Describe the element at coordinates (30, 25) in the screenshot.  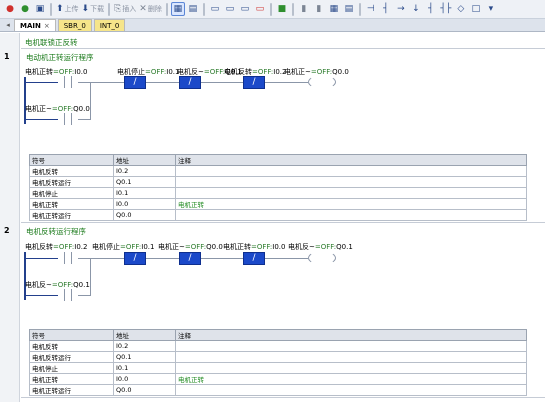
I see `tab-main-label: MAIN` at that location.